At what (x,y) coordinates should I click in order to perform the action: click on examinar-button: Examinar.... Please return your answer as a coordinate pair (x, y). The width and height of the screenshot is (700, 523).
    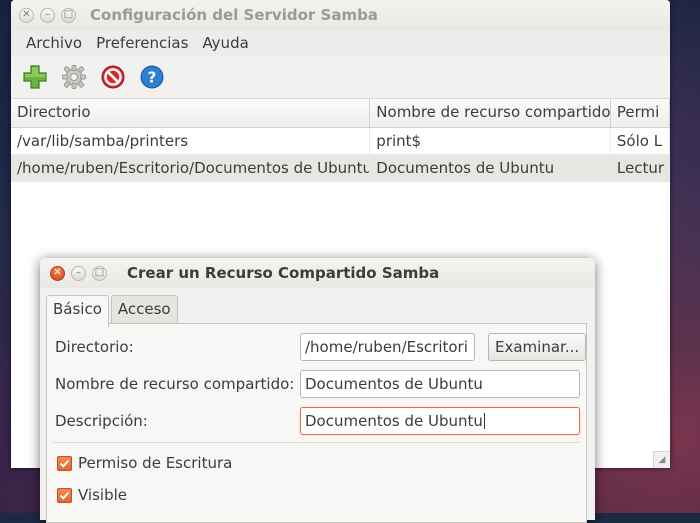
    Looking at the image, I should click on (537, 347).